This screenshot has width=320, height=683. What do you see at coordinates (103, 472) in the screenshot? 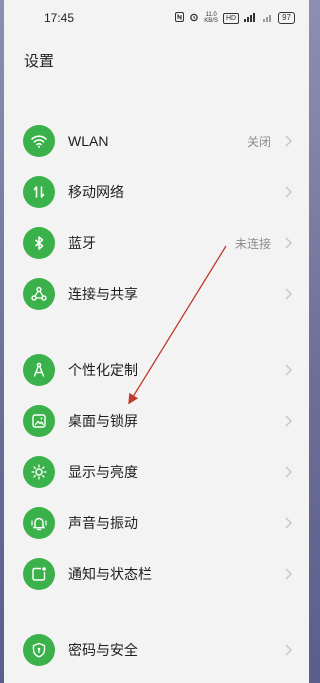
I see `settings-item-label: 显示与亮度` at bounding box center [103, 472].